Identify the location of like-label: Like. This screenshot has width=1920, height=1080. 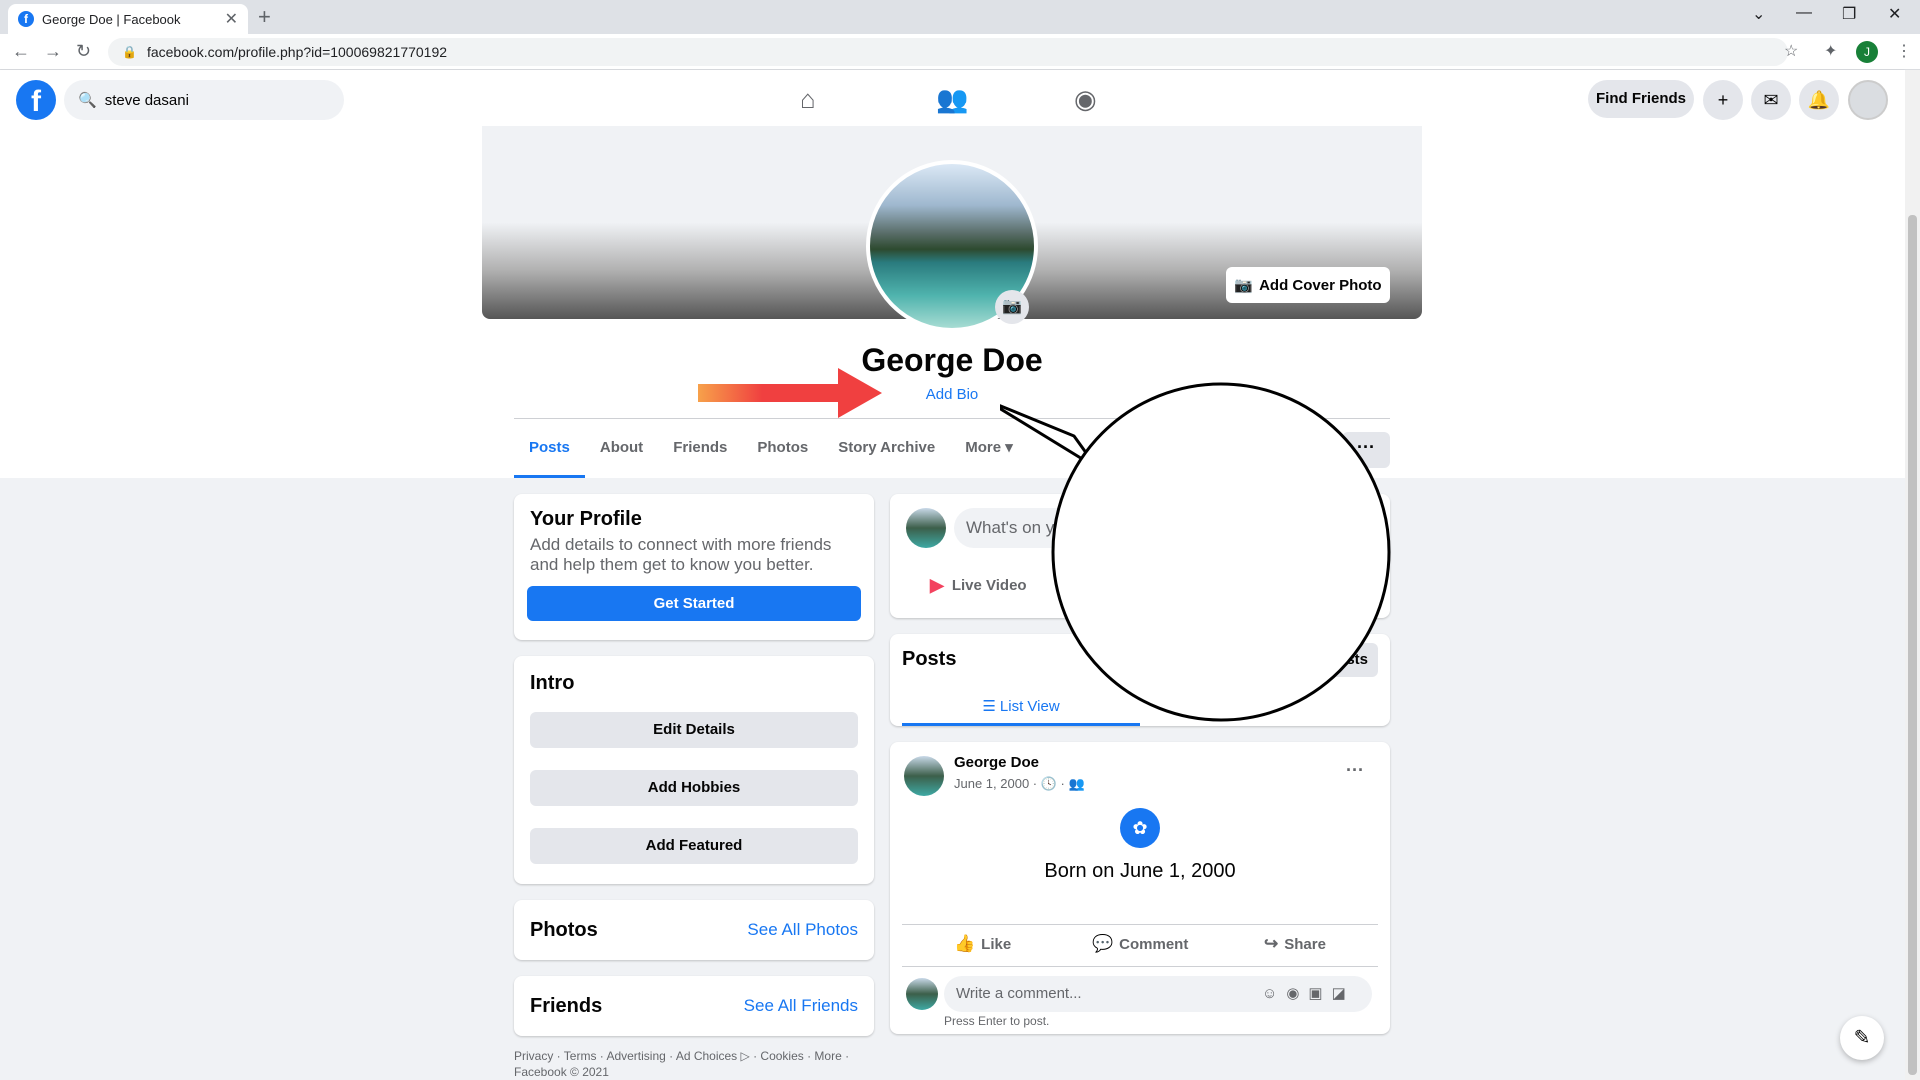
(996, 944).